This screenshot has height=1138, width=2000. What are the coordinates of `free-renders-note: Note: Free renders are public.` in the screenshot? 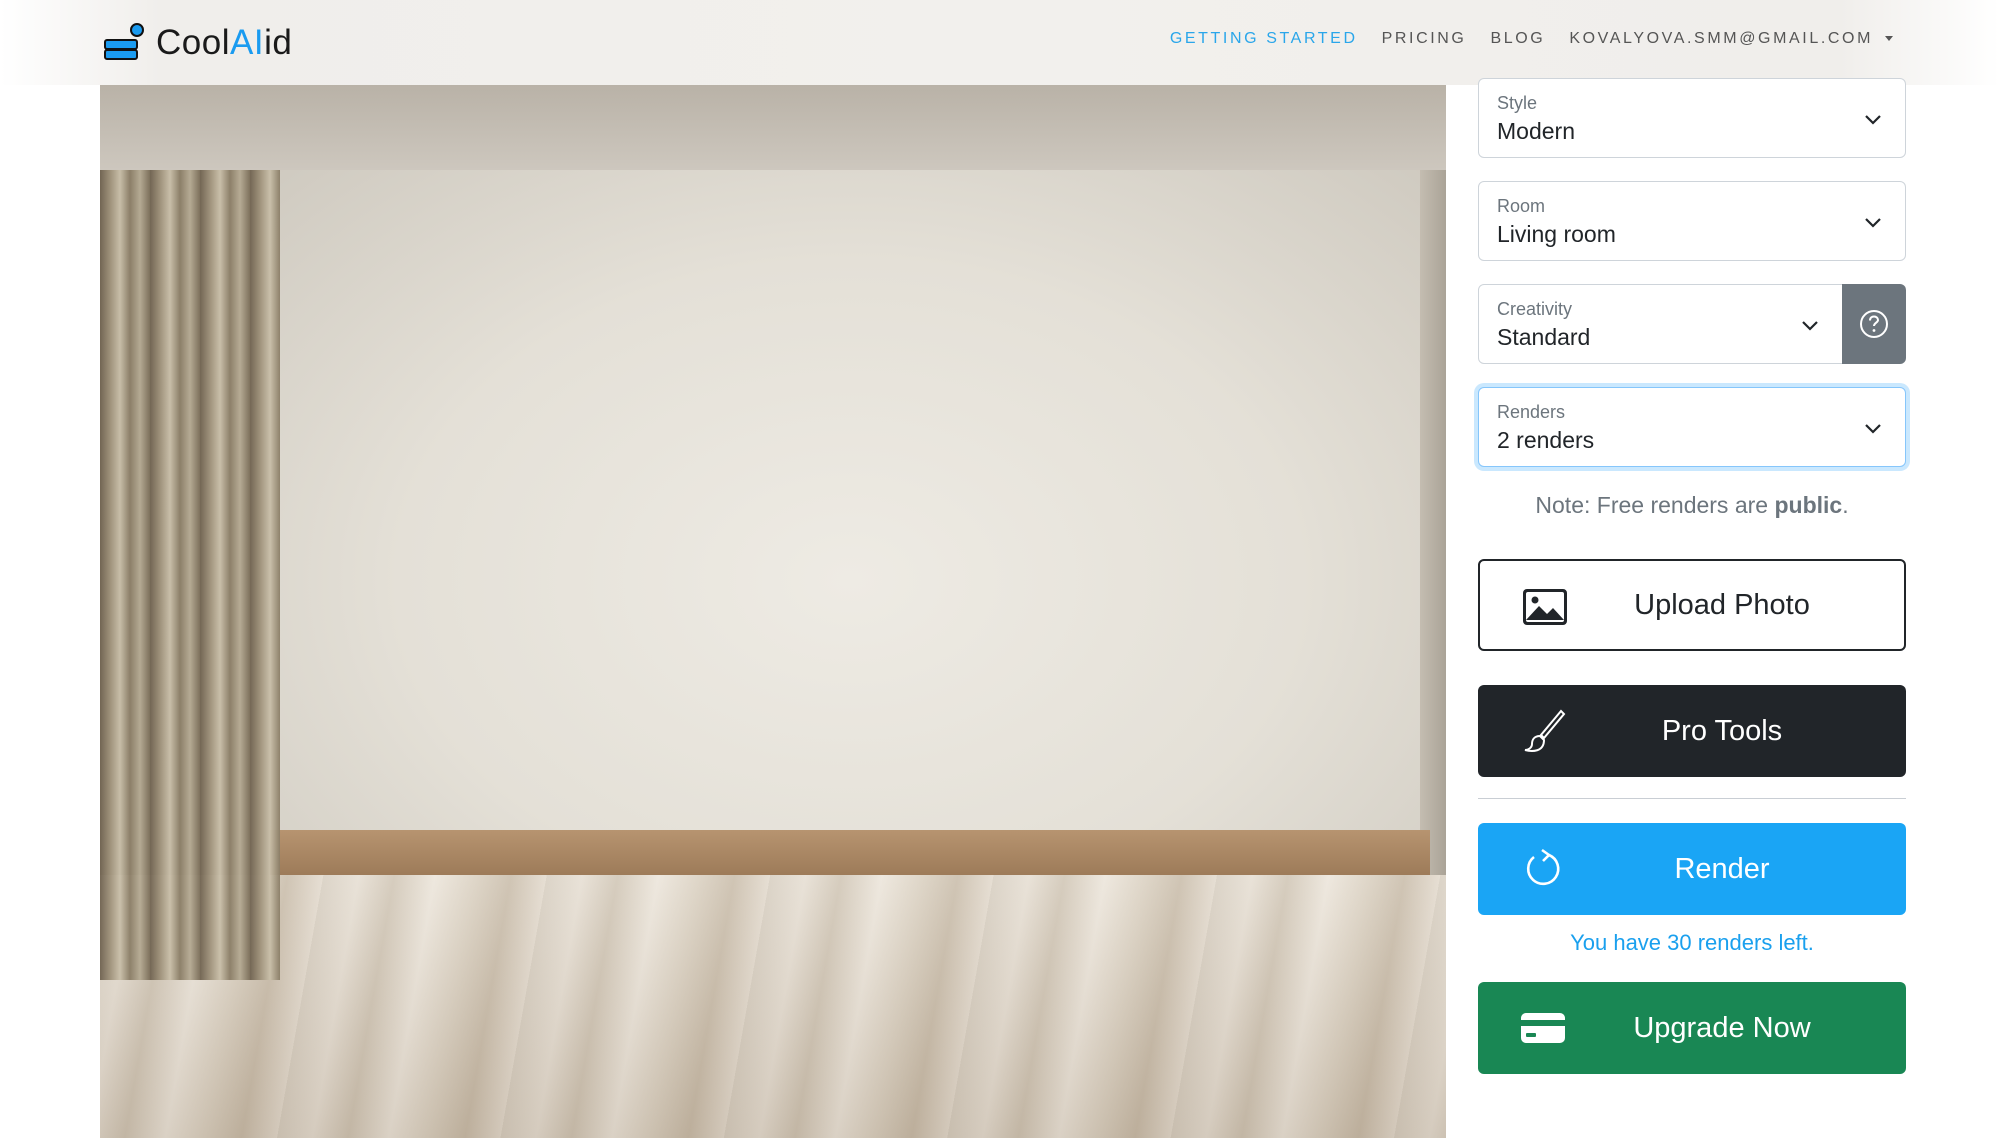 It's located at (1692, 505).